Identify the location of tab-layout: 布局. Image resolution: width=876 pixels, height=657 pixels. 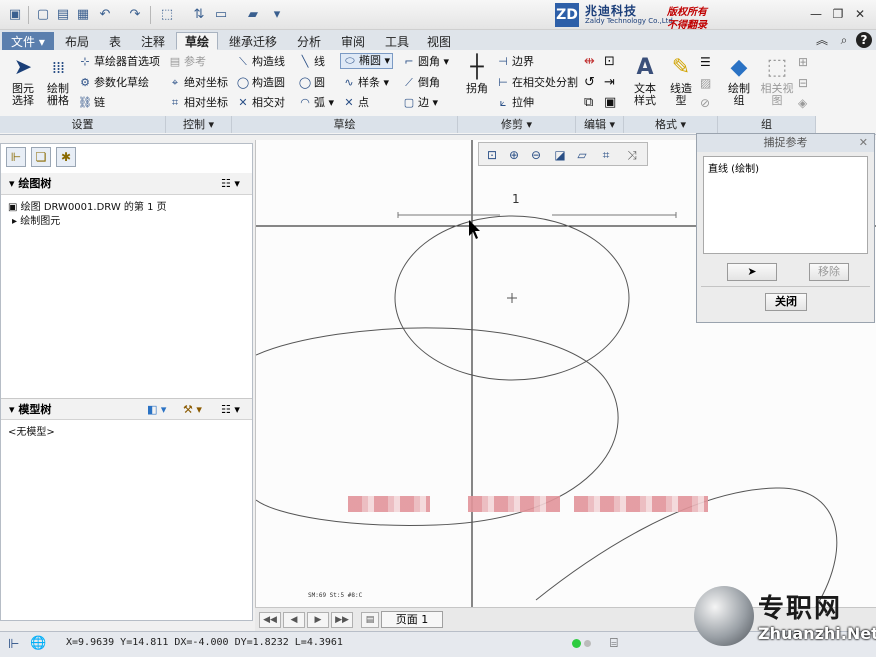
(77, 41).